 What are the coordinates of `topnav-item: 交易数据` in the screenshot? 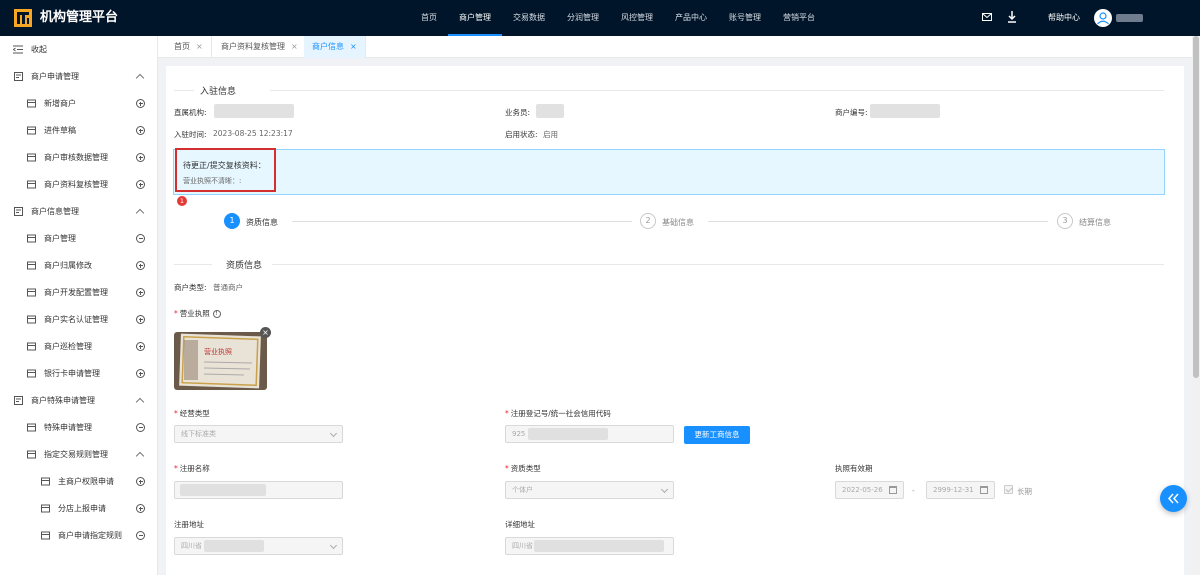 It's located at (529, 18).